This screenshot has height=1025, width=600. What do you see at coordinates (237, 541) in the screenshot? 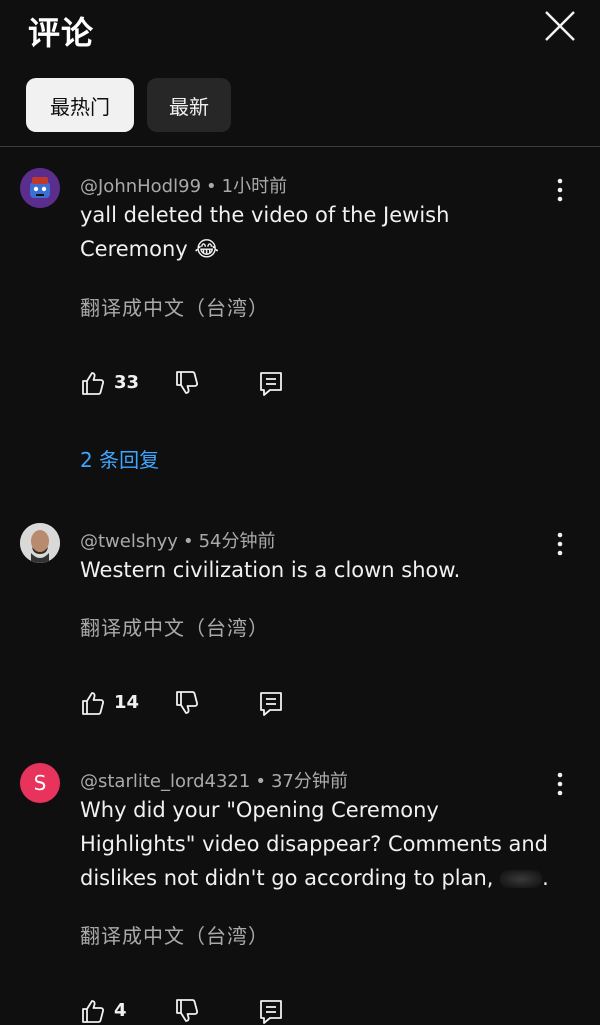
I see `comment-time: 54分钟前` at bounding box center [237, 541].